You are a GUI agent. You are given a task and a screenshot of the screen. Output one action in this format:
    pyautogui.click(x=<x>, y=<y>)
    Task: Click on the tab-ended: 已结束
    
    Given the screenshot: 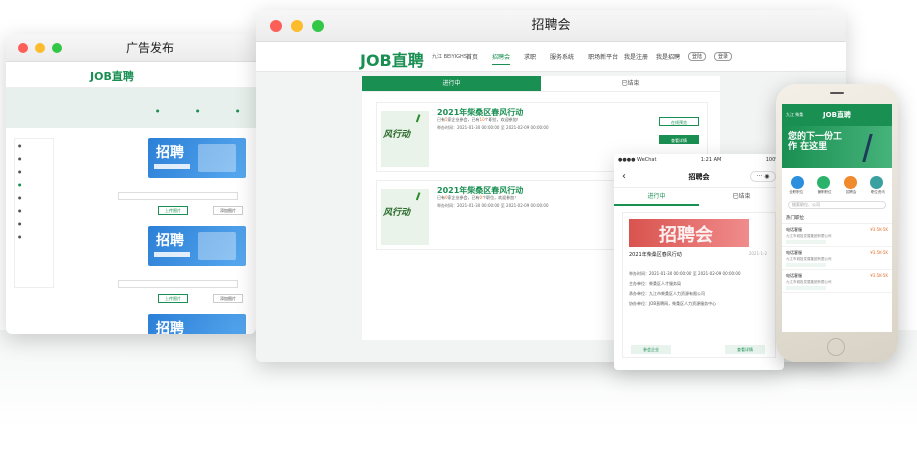 What is the action you would take?
    pyautogui.click(x=630, y=83)
    